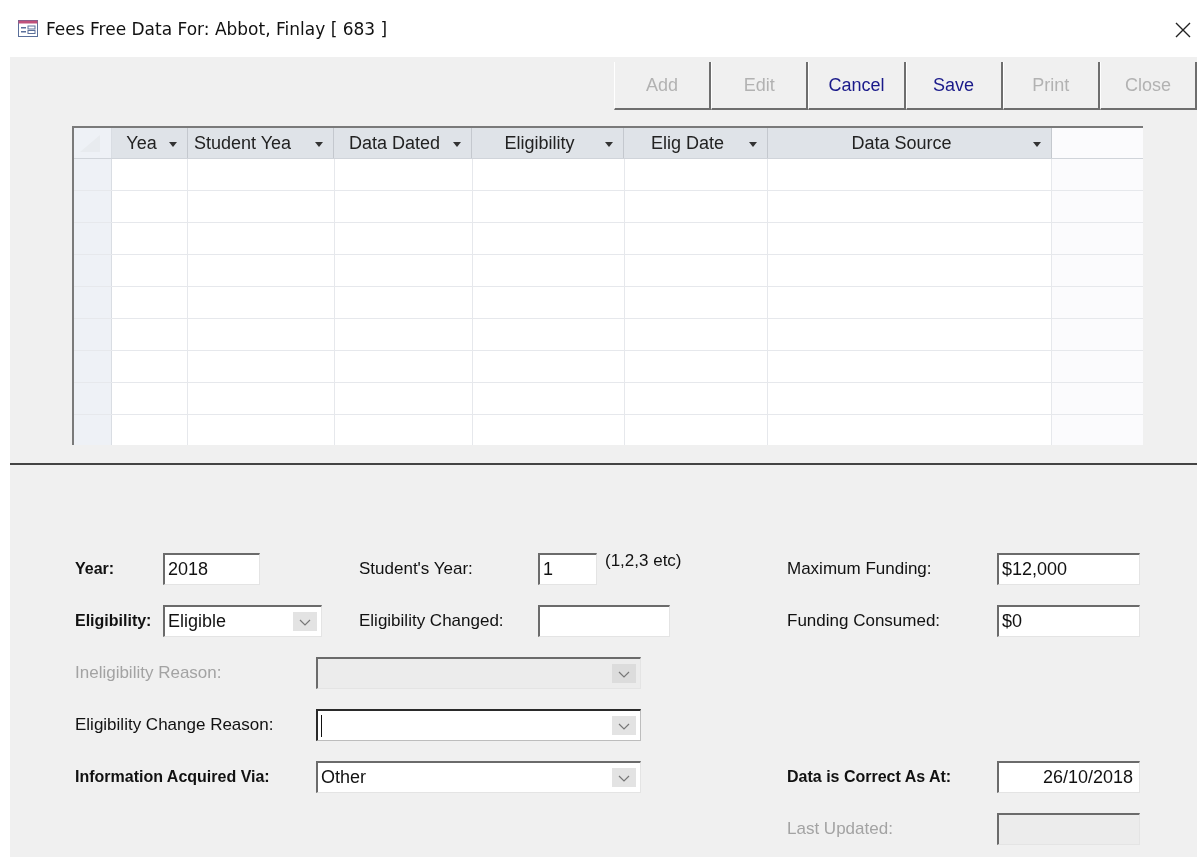 Image resolution: width=1197 pixels, height=857 pixels. Describe the element at coordinates (149, 673) in the screenshot. I see `field-label: Ineligibility Reason:` at that location.